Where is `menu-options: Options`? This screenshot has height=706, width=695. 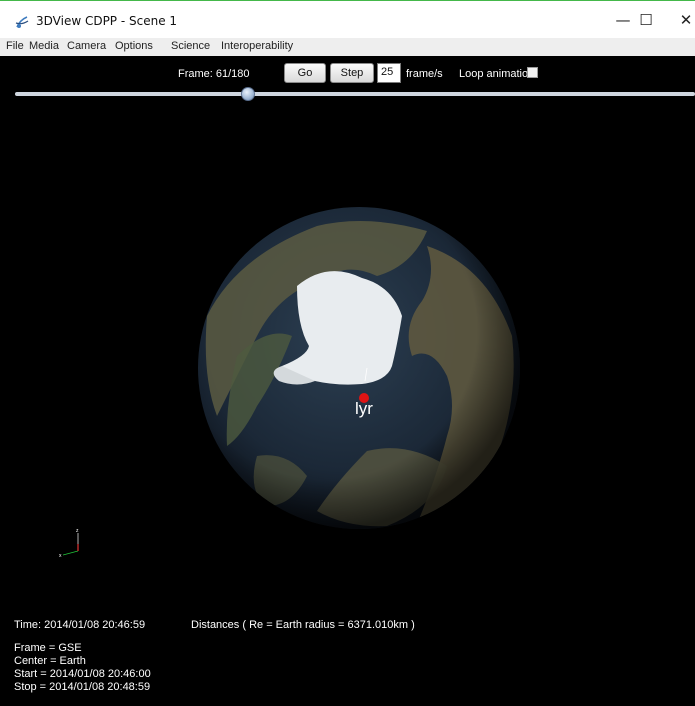 menu-options: Options is located at coordinates (134, 46).